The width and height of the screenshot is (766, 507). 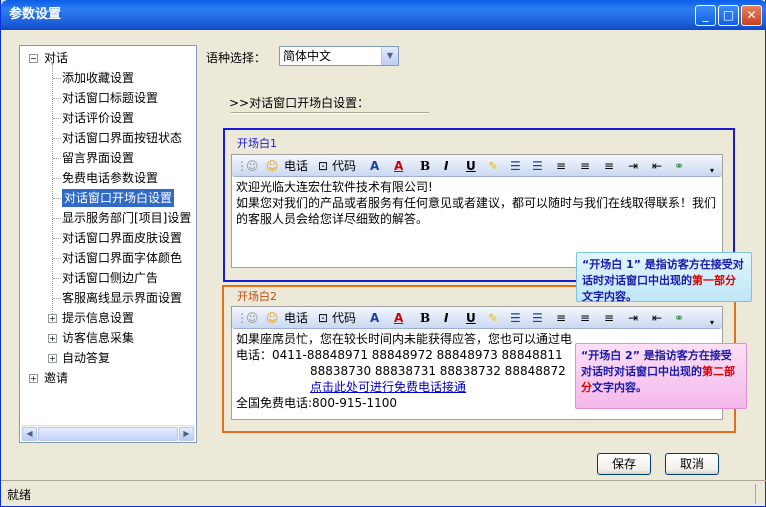 What do you see at coordinates (728, 15) in the screenshot?
I see `maximize-button: □` at bounding box center [728, 15].